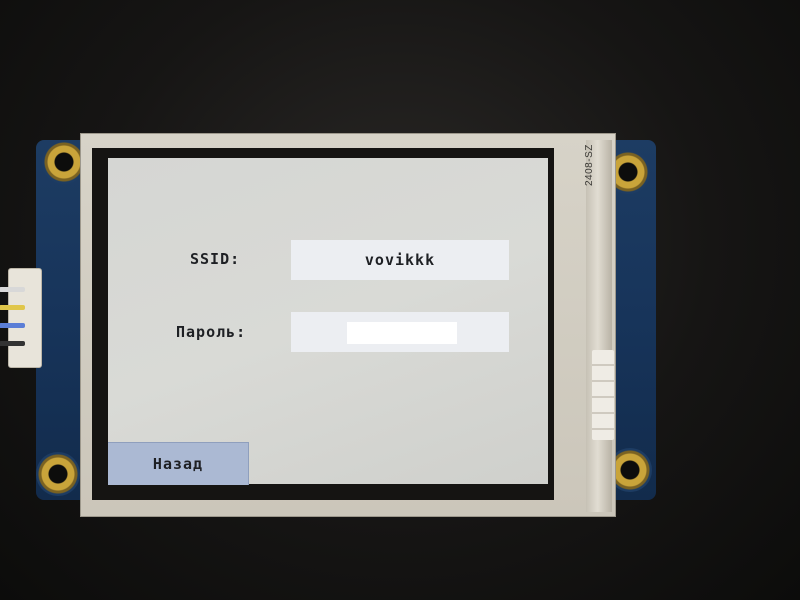 The height and width of the screenshot is (600, 800). What do you see at coordinates (21, 318) in the screenshot?
I see `cable-connector` at bounding box center [21, 318].